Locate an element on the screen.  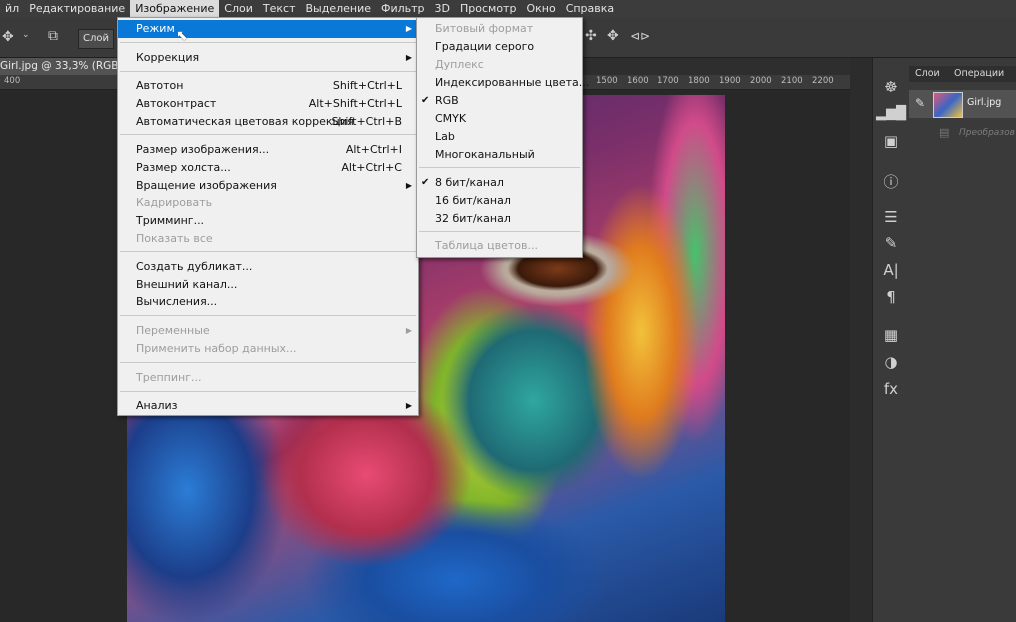
grid-icon: ▦ is located at coordinates (891, 335).